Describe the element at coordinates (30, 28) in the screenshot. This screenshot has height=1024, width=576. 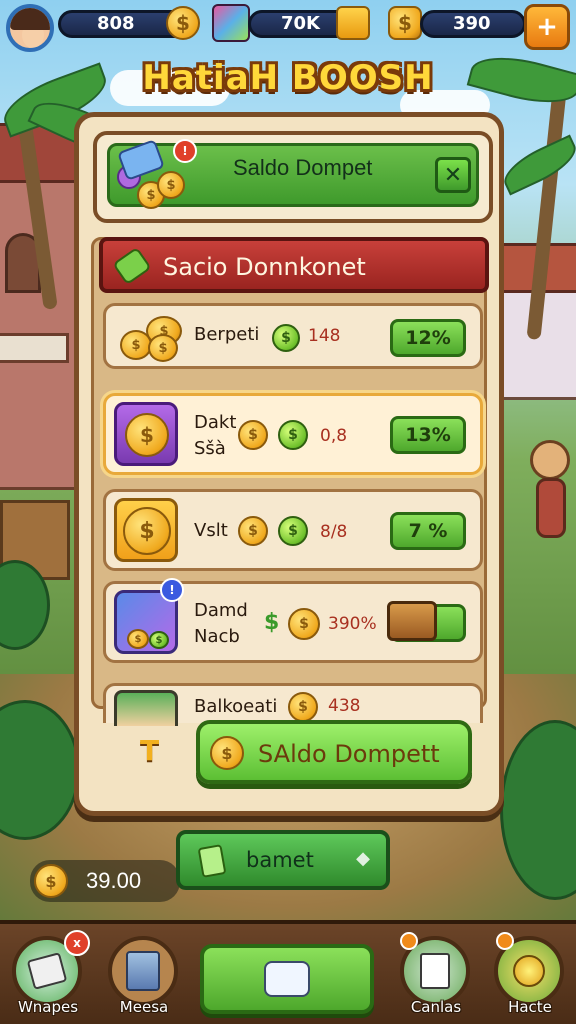
I see `player-avatar` at that location.